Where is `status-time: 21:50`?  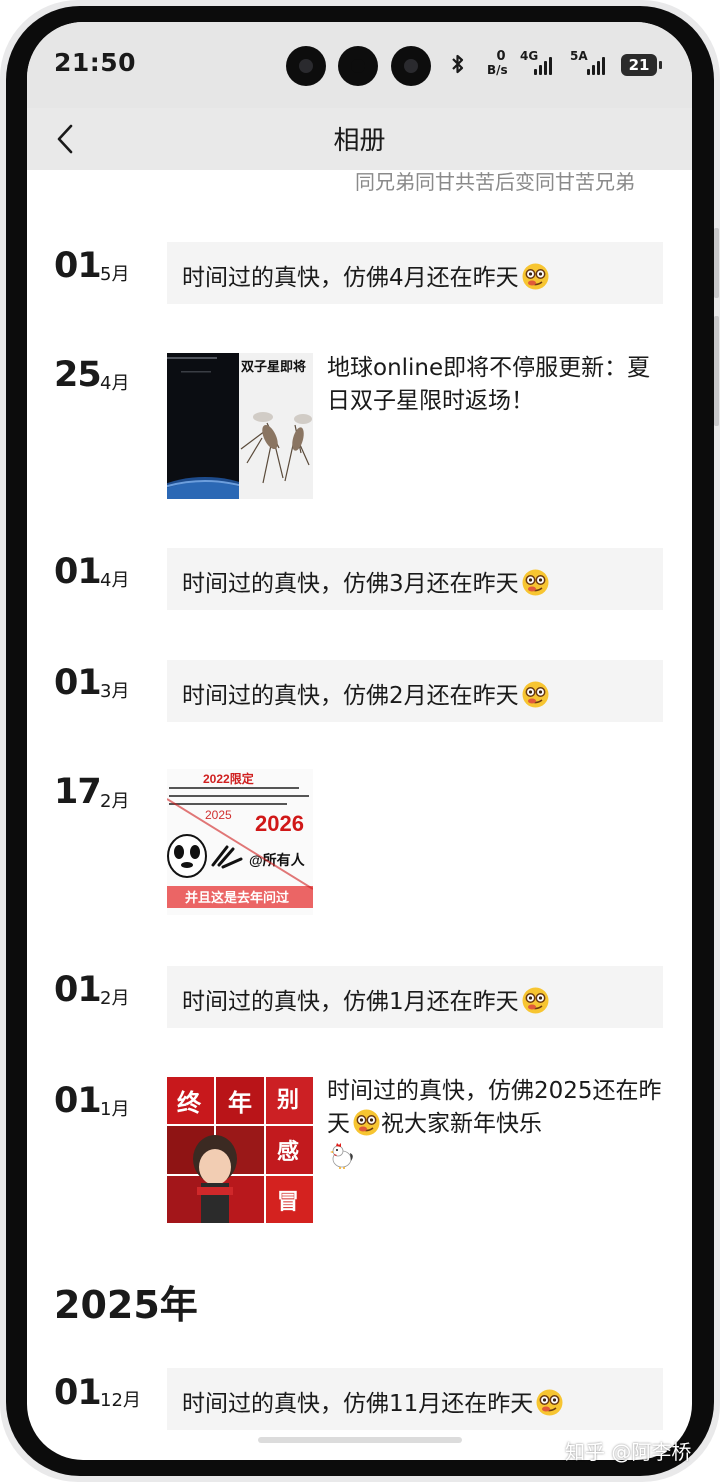
status-time: 21:50 is located at coordinates (95, 62).